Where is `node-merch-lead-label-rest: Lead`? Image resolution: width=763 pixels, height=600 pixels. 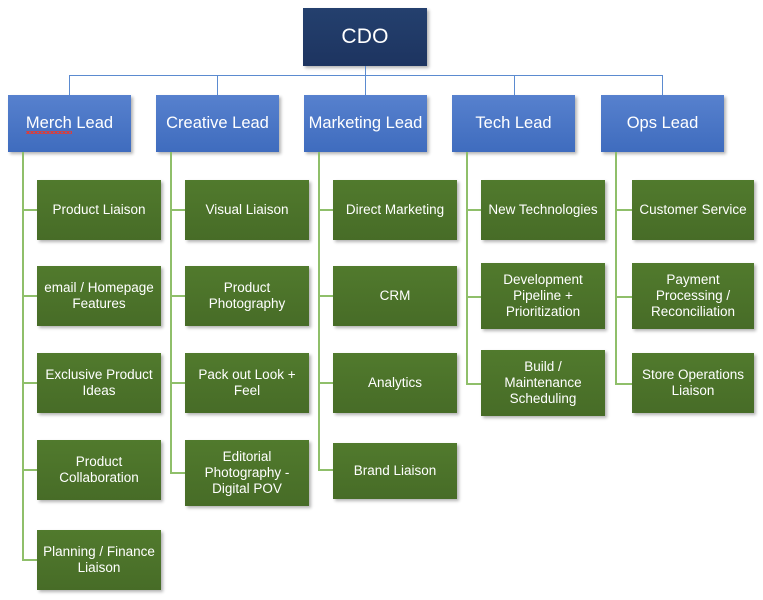
node-merch-lead-label-rest: Lead is located at coordinates (92, 122).